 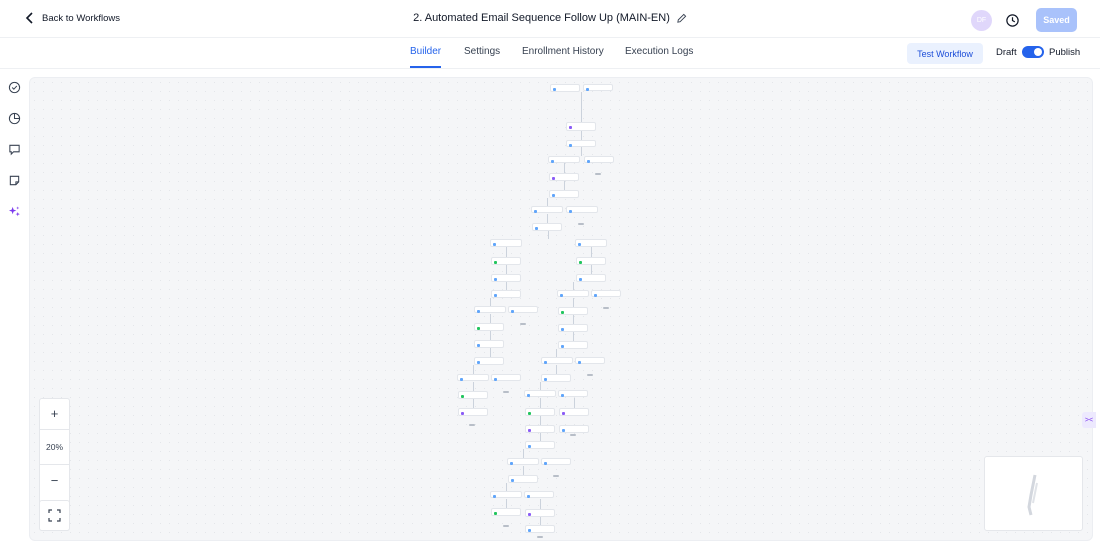 I want to click on tab-builder: Builder, so click(x=426, y=57).